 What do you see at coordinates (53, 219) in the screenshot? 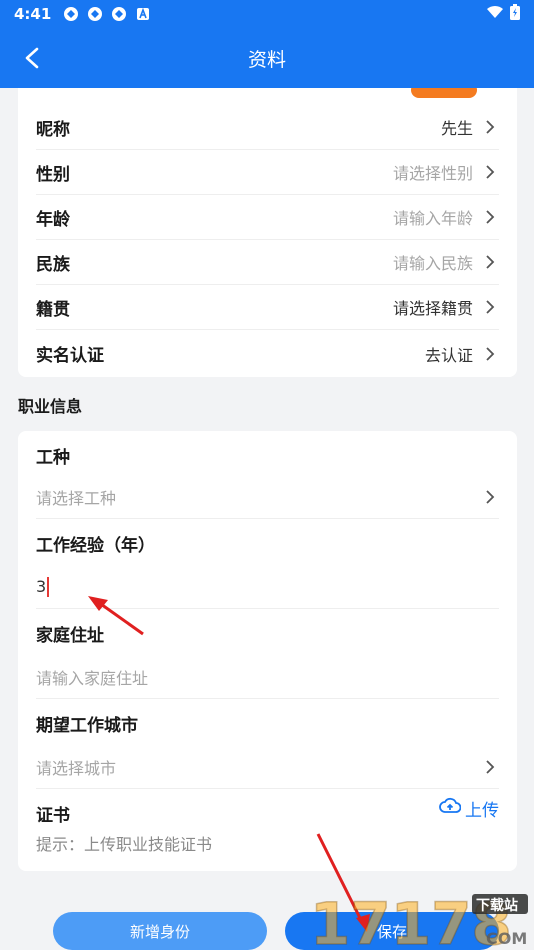
I see `row-label: 年龄` at bounding box center [53, 219].